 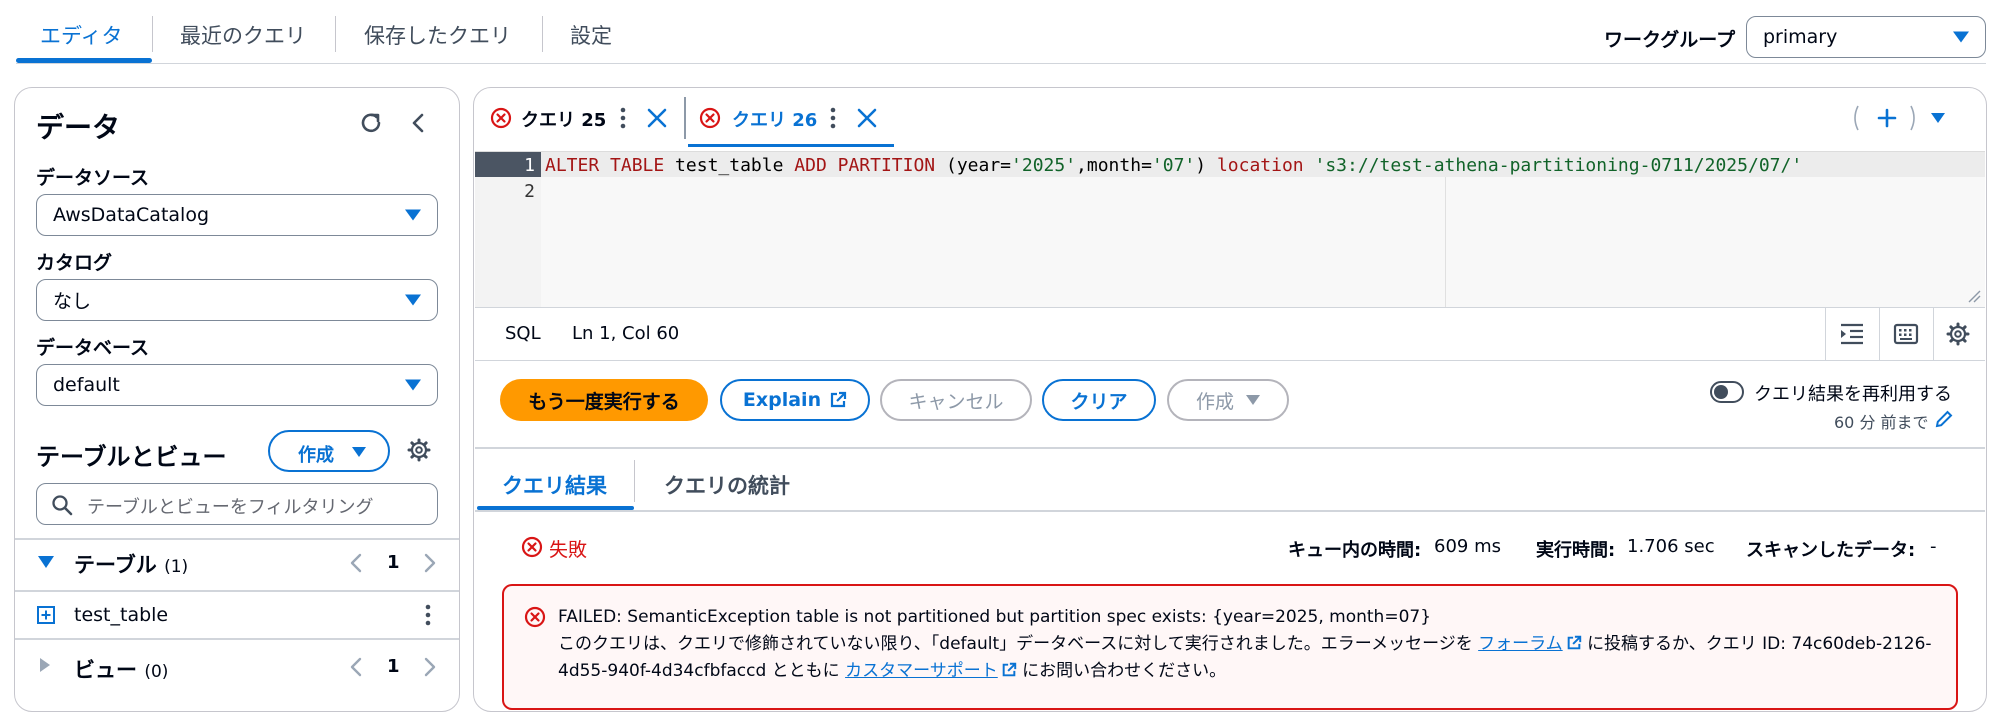 I want to click on search-icon, so click(x=62, y=505).